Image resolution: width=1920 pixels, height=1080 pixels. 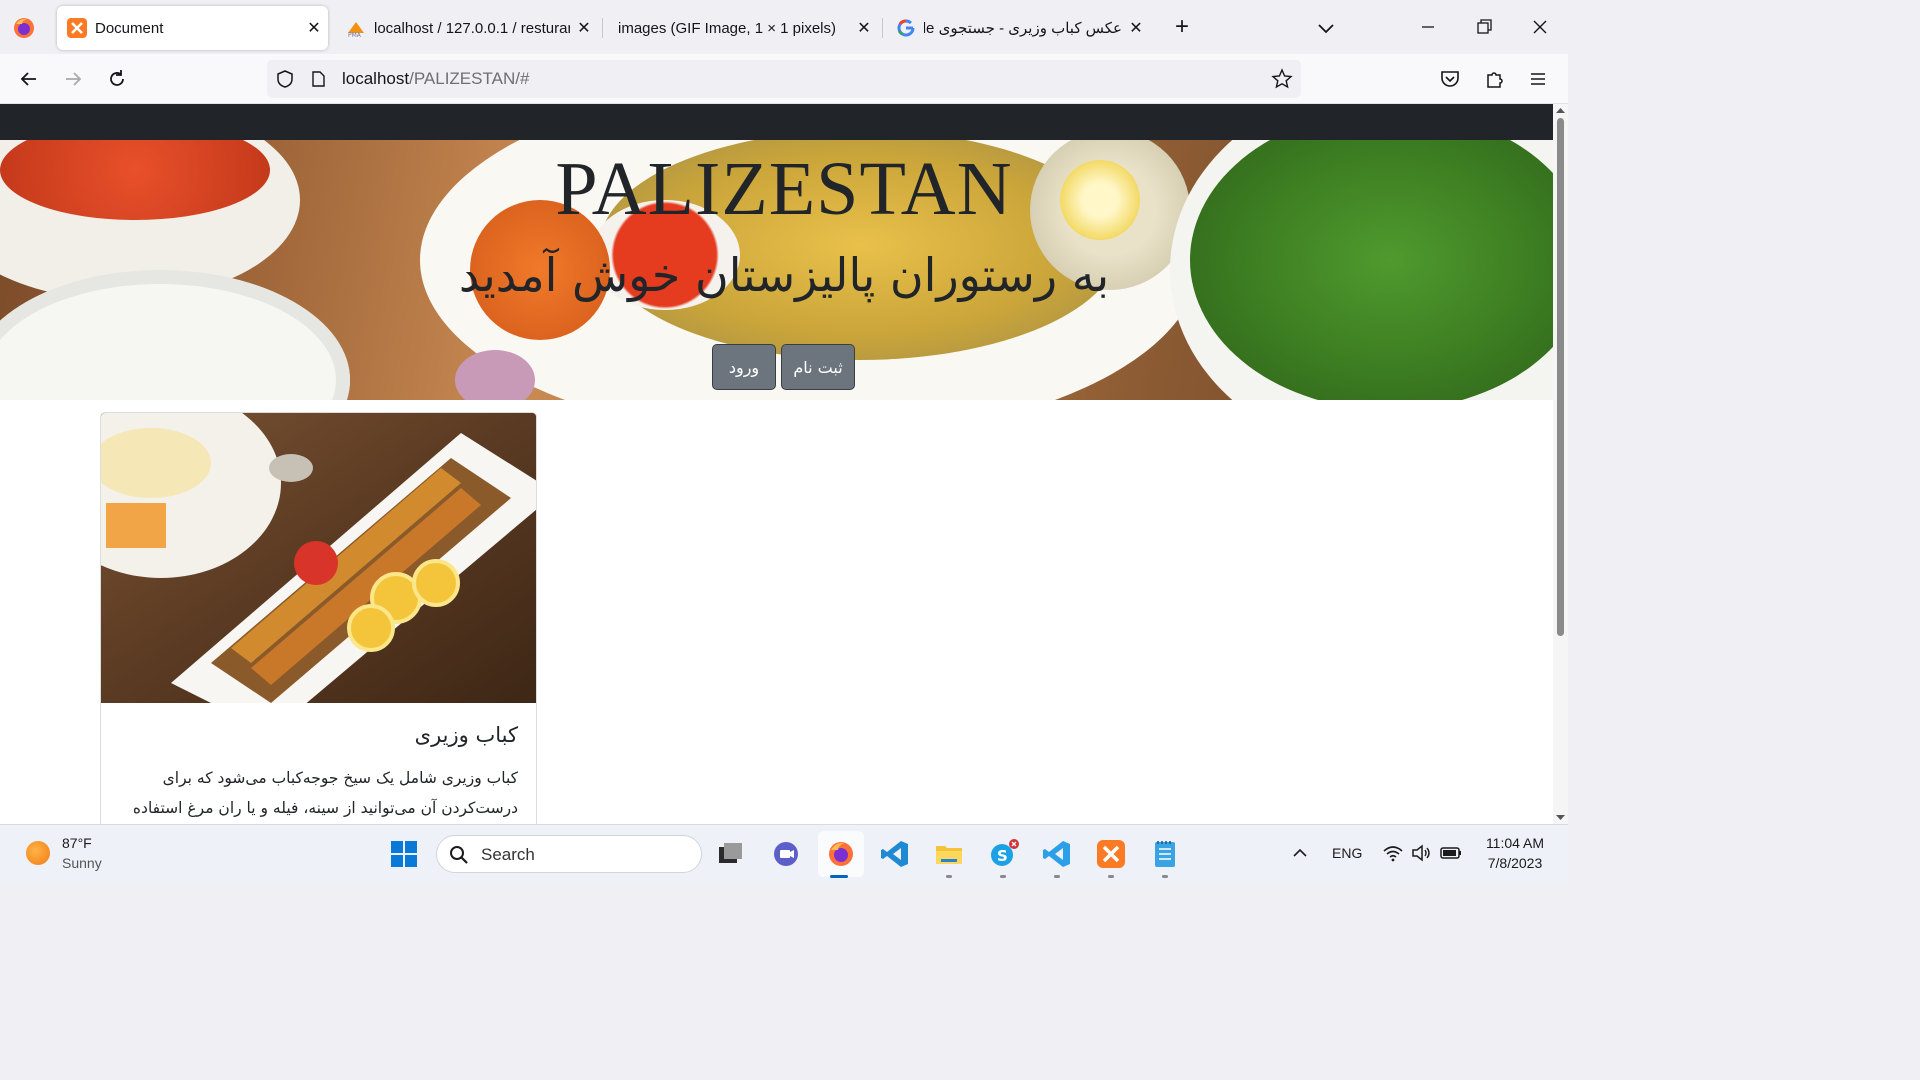 What do you see at coordinates (356, 30) in the screenshot?
I see `phpmyadmin-icon: PMA` at bounding box center [356, 30].